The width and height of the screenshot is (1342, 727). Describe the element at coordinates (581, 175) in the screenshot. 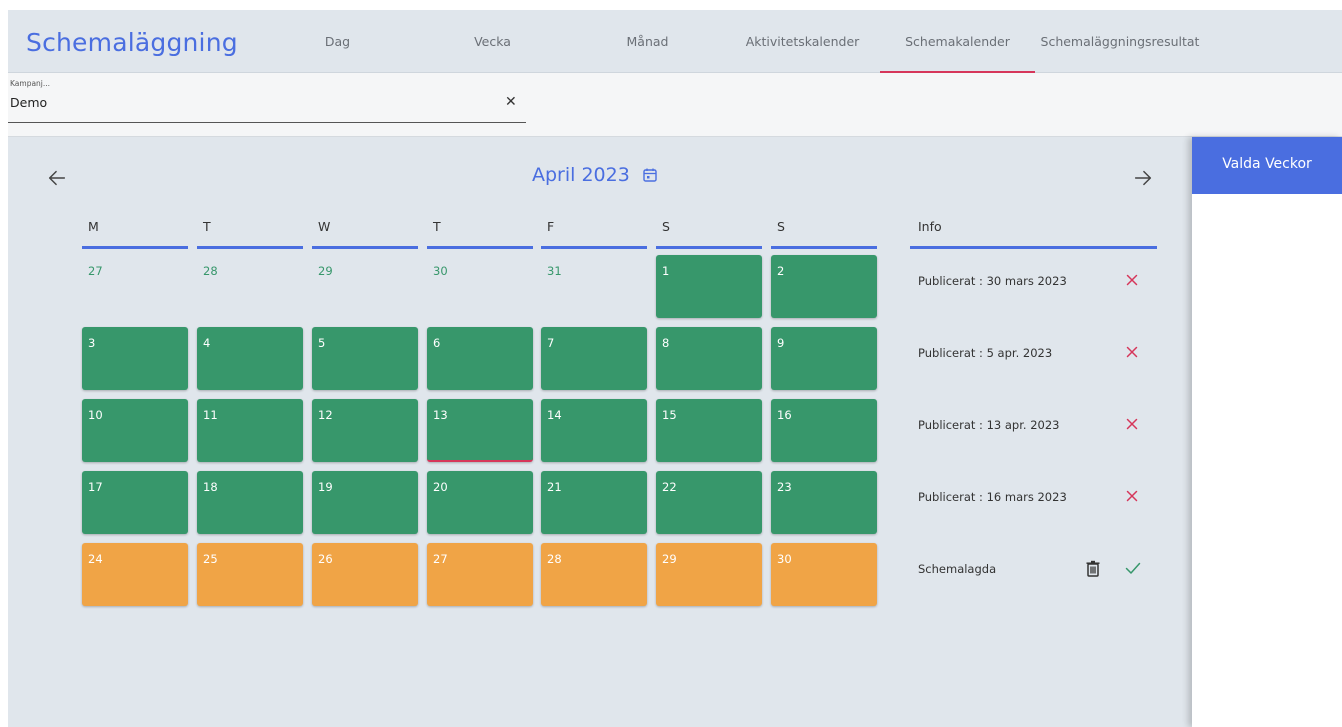

I see `month-label: April 2023` at that location.